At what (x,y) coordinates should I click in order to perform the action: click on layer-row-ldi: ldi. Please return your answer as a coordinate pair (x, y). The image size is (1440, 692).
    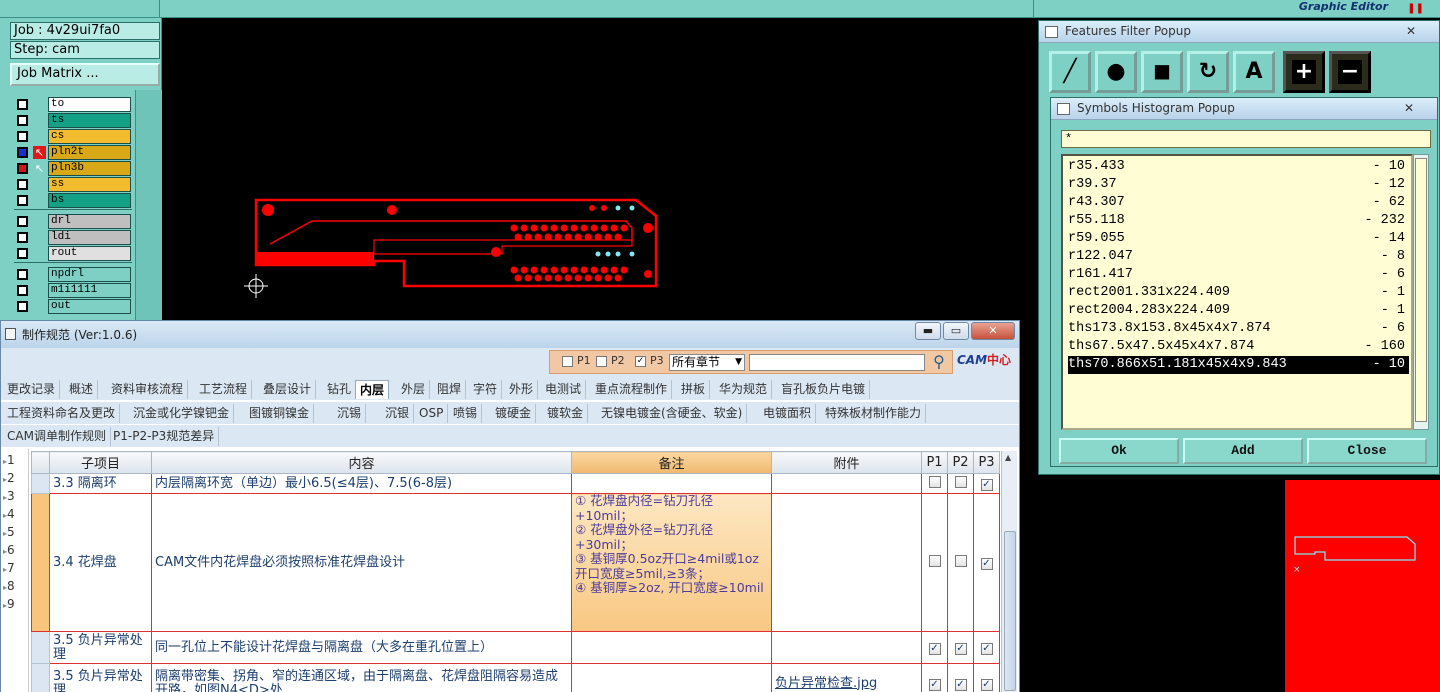
    Looking at the image, I should click on (73, 237).